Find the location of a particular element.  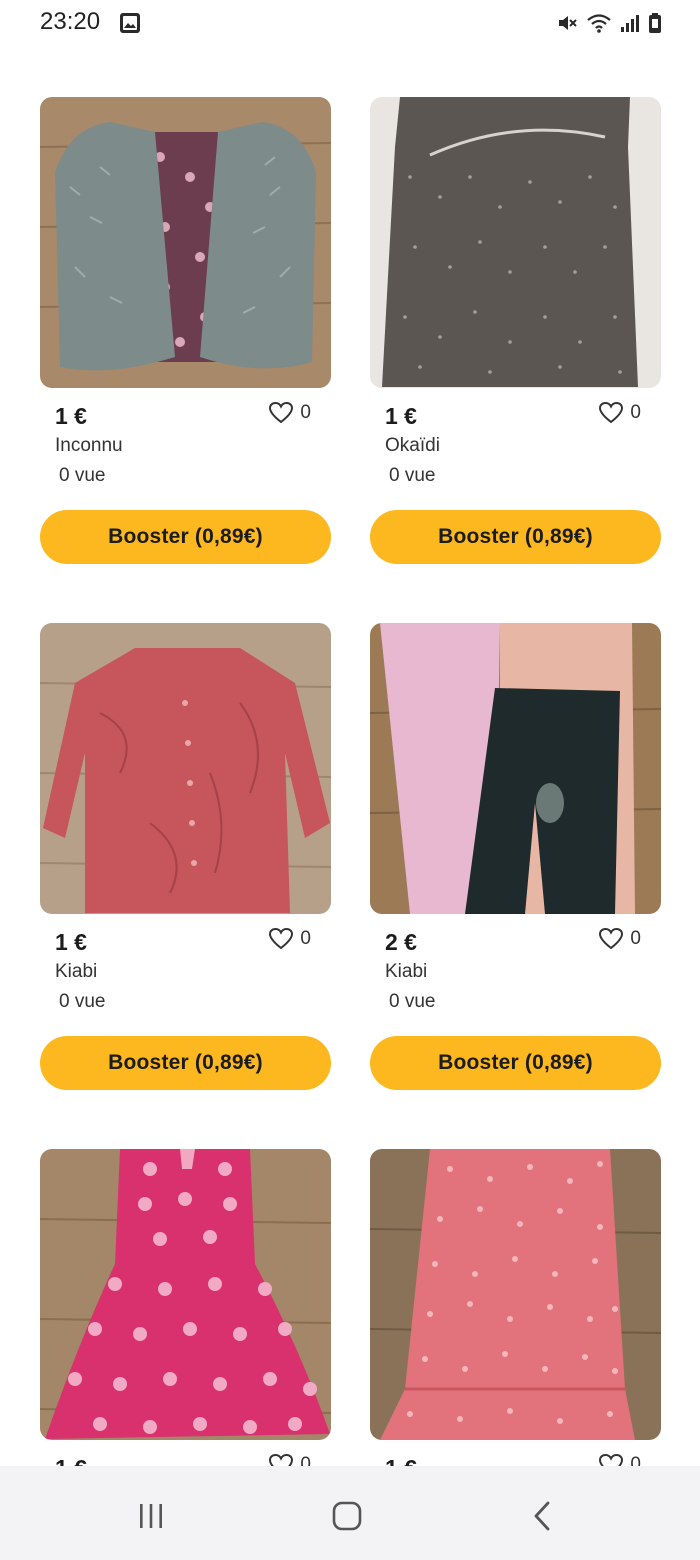

status-time: 23:20 is located at coordinates (70, 21).